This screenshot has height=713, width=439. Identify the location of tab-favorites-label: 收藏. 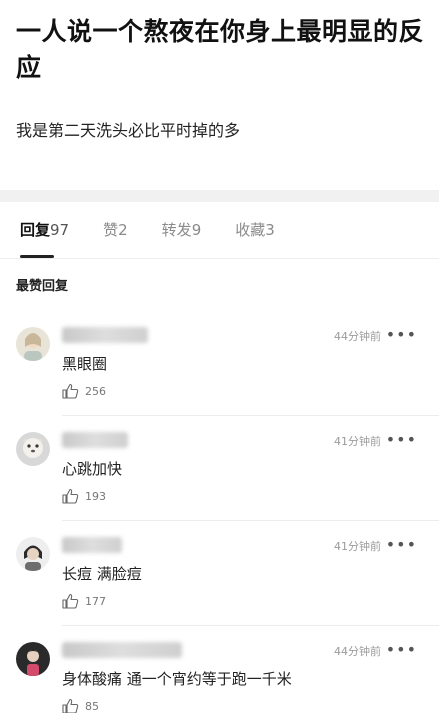
(250, 230).